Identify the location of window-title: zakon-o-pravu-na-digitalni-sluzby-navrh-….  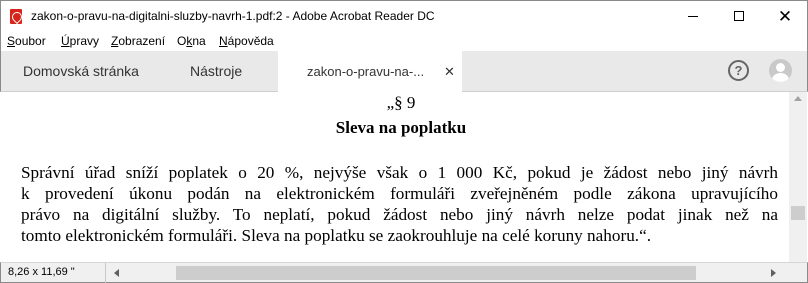
(233, 16).